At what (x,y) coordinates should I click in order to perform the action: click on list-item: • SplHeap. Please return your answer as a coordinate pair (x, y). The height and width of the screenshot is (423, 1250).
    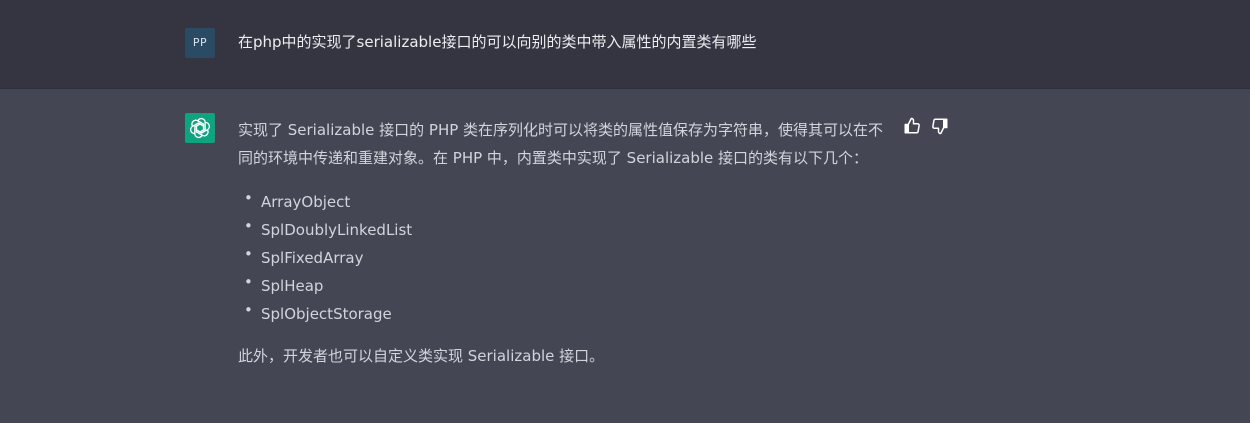
    Looking at the image, I should click on (568, 286).